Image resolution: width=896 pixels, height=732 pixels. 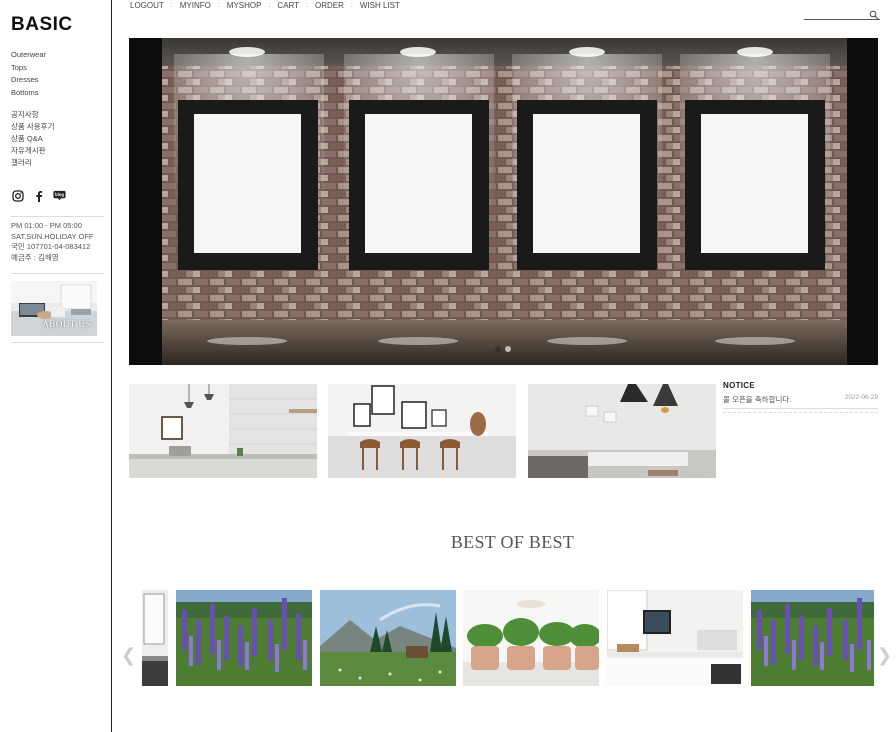 What do you see at coordinates (28, 93) in the screenshot?
I see `category-item-bottoms: Bottoms` at bounding box center [28, 93].